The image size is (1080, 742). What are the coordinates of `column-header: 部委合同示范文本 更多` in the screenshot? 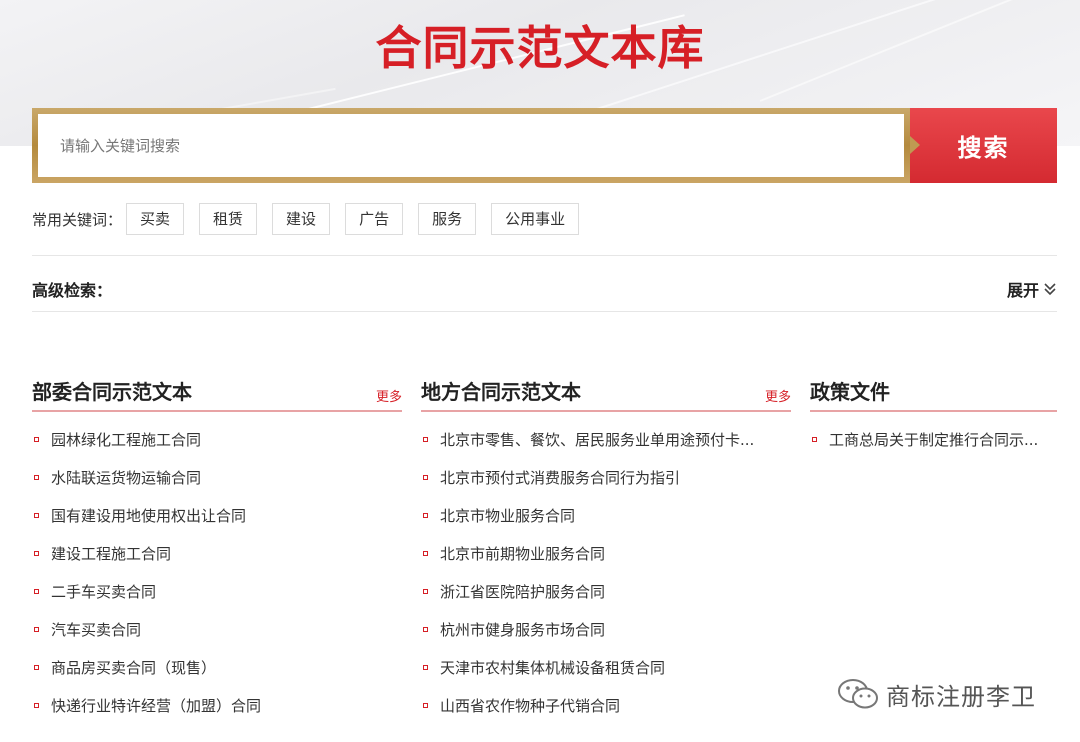 It's located at (217, 395).